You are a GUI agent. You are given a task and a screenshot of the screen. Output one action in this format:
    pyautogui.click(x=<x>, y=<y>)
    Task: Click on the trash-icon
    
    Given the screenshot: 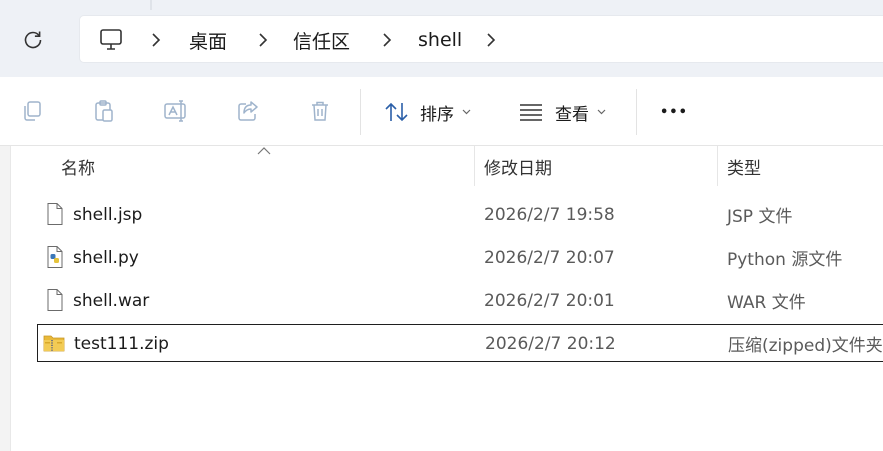 What is the action you would take?
    pyautogui.click(x=320, y=111)
    